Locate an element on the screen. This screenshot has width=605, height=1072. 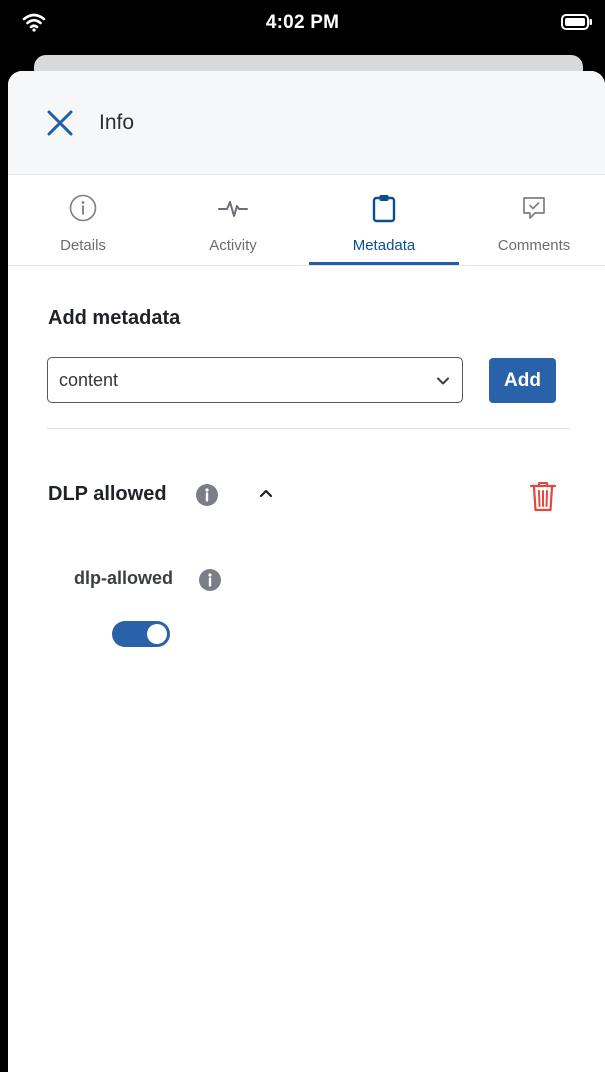
active-tab-indicator is located at coordinates (384, 263).